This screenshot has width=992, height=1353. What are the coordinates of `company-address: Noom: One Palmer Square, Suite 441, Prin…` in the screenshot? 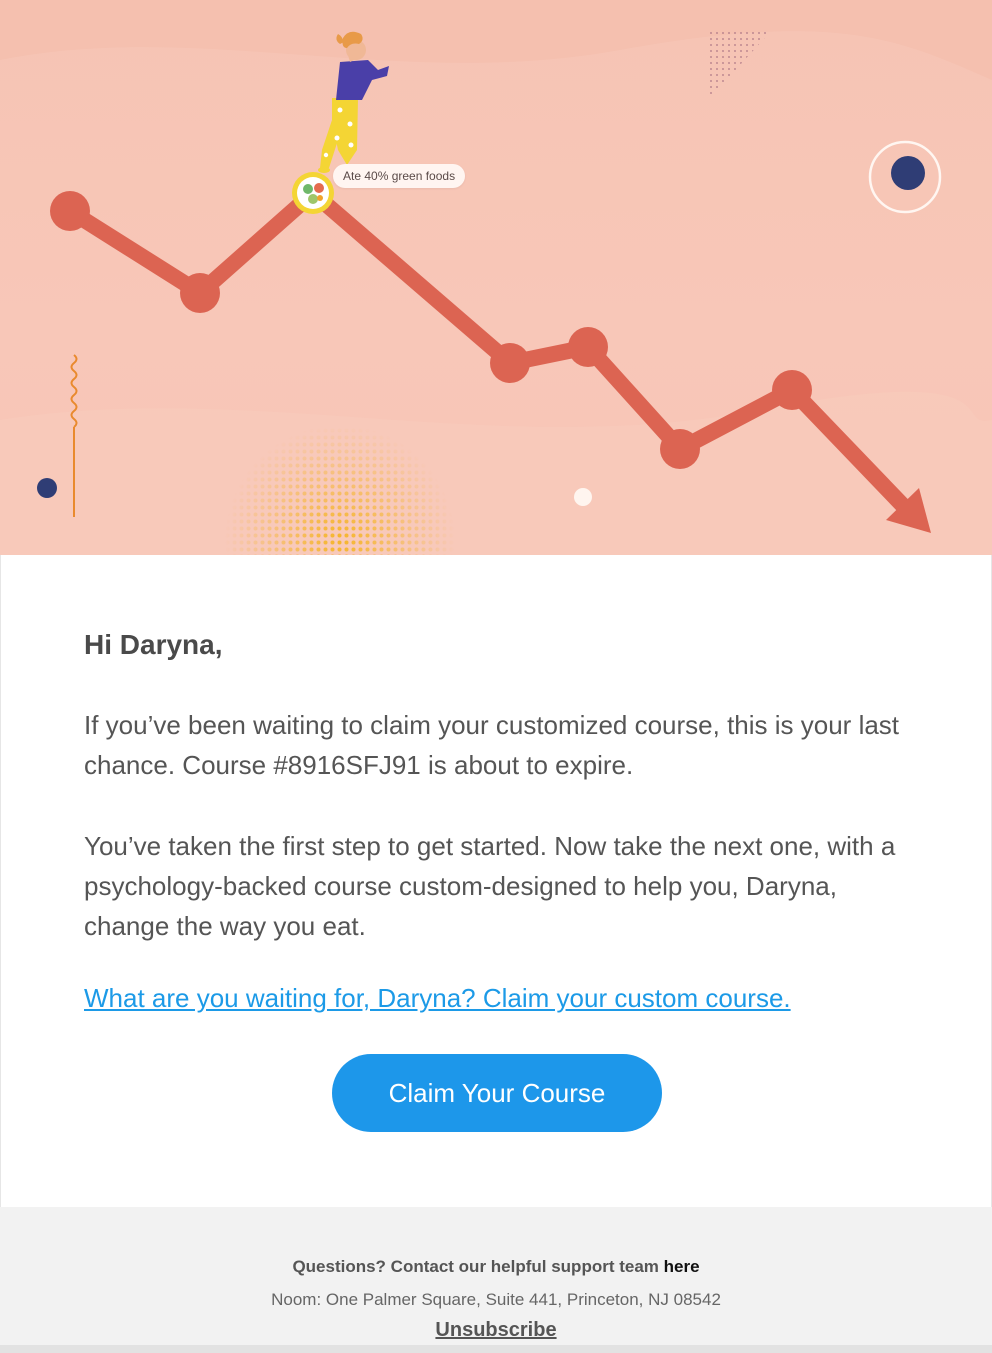 It's located at (496, 1299).